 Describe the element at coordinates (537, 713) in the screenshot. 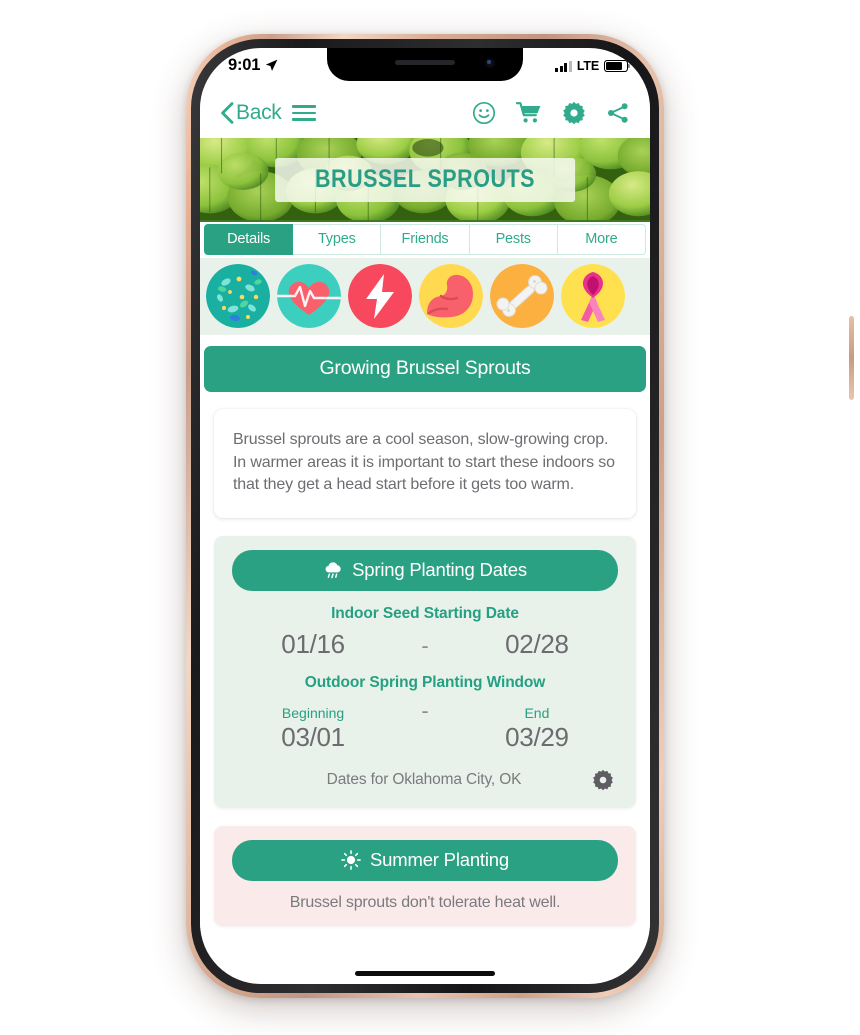

I see `end-caption: End` at that location.